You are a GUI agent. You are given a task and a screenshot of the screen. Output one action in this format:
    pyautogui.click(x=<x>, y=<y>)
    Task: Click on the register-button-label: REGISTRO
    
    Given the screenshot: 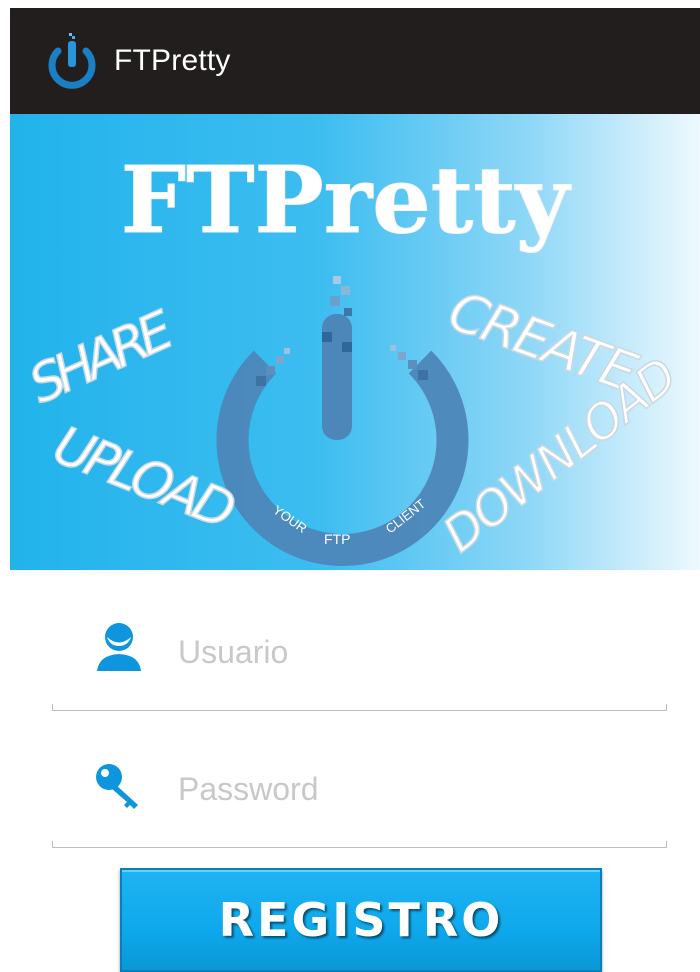 What is the action you would take?
    pyautogui.click(x=361, y=920)
    